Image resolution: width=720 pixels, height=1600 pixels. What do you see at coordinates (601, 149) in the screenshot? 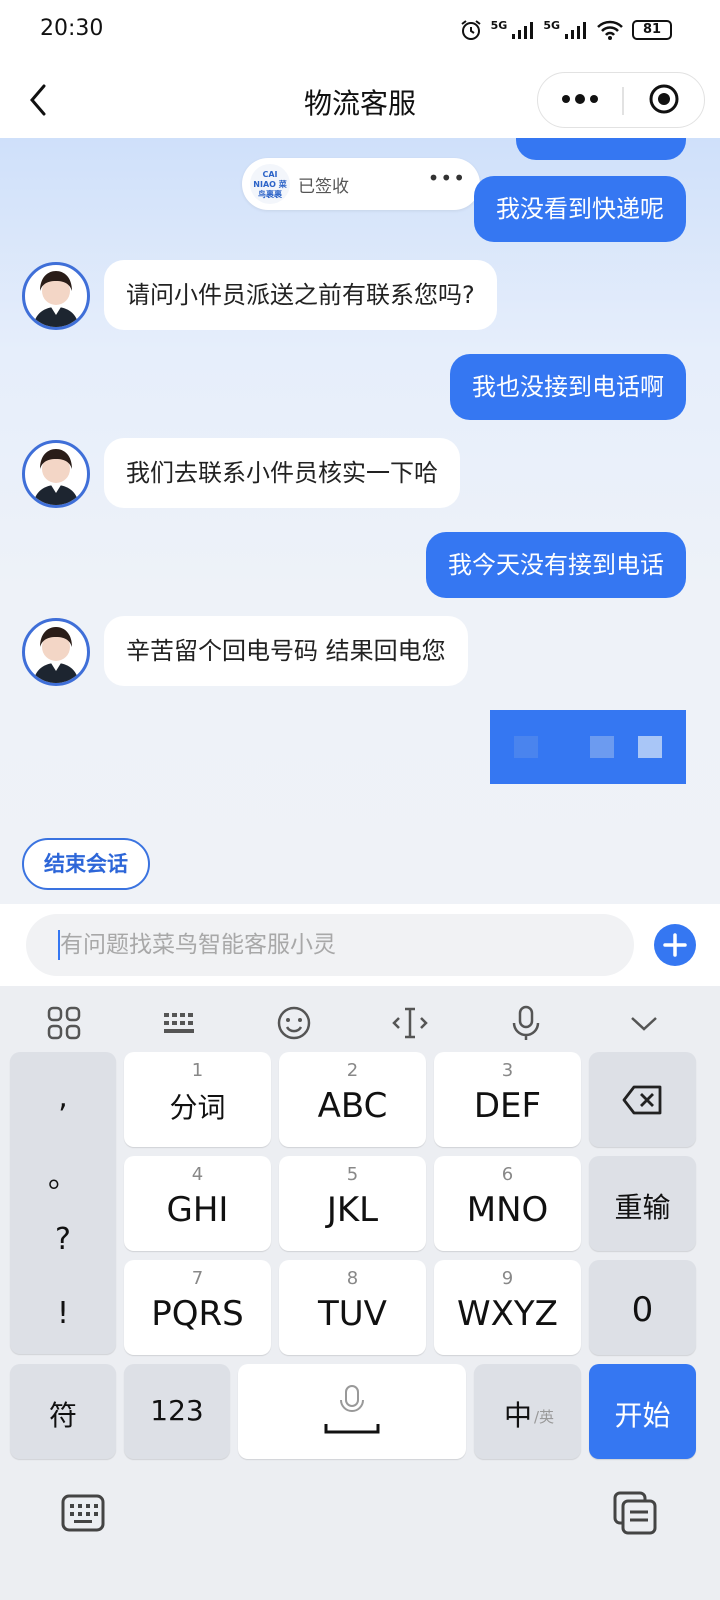
I see `message-bubble-cut` at bounding box center [601, 149].